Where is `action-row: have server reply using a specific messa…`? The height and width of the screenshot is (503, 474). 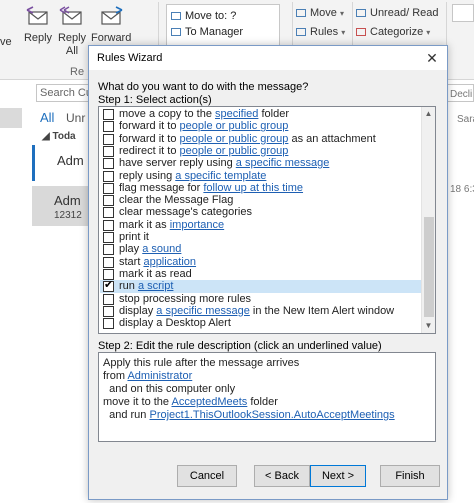
action-row: have server reply using a specific messa… is located at coordinates (261, 163).